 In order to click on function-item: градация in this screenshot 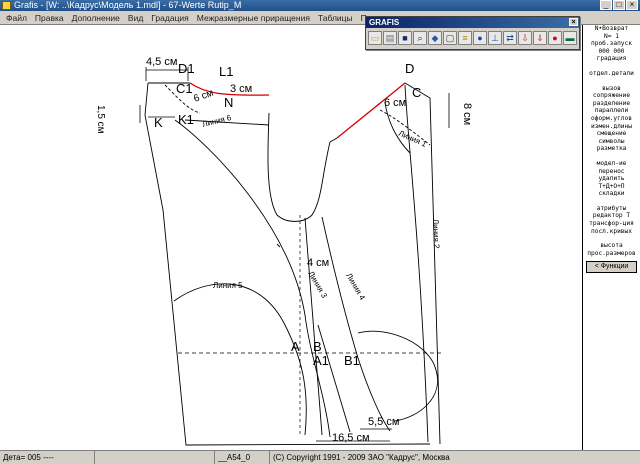, I will do `click(611, 59)`.